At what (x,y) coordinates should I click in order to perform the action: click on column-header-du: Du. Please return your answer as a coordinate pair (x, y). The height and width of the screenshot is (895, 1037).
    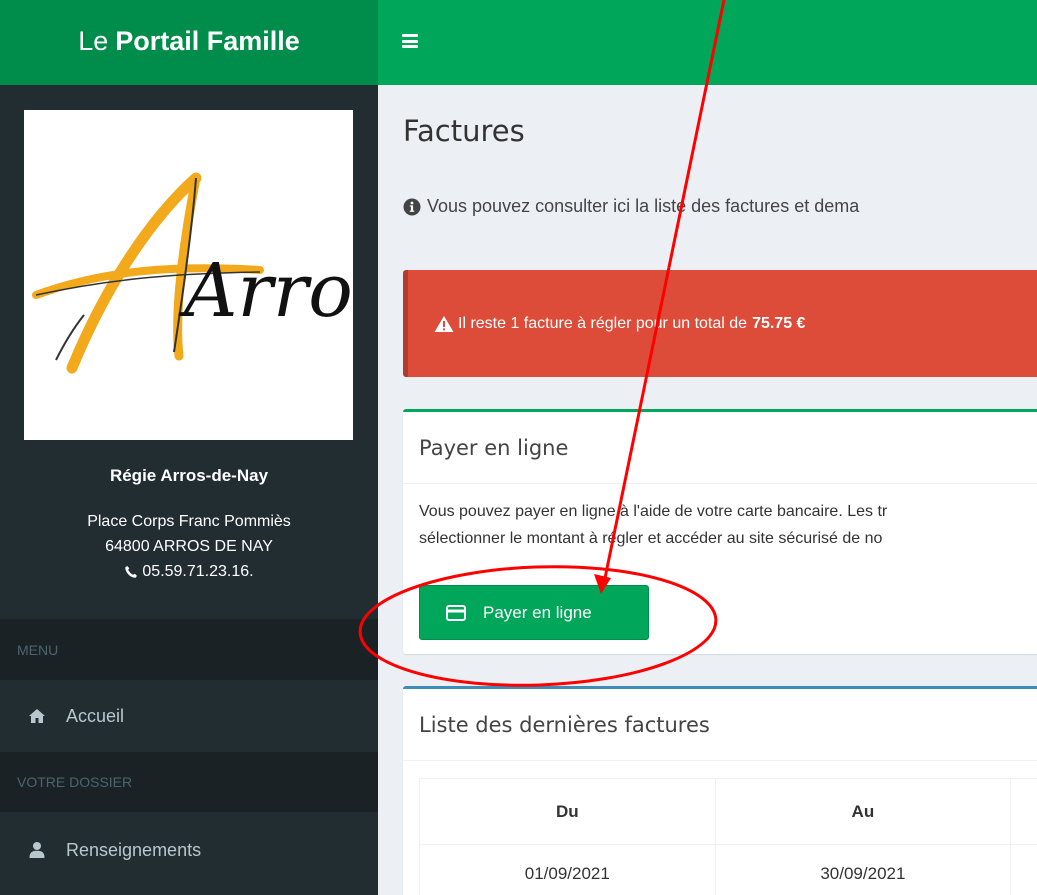
    Looking at the image, I should click on (567, 811).